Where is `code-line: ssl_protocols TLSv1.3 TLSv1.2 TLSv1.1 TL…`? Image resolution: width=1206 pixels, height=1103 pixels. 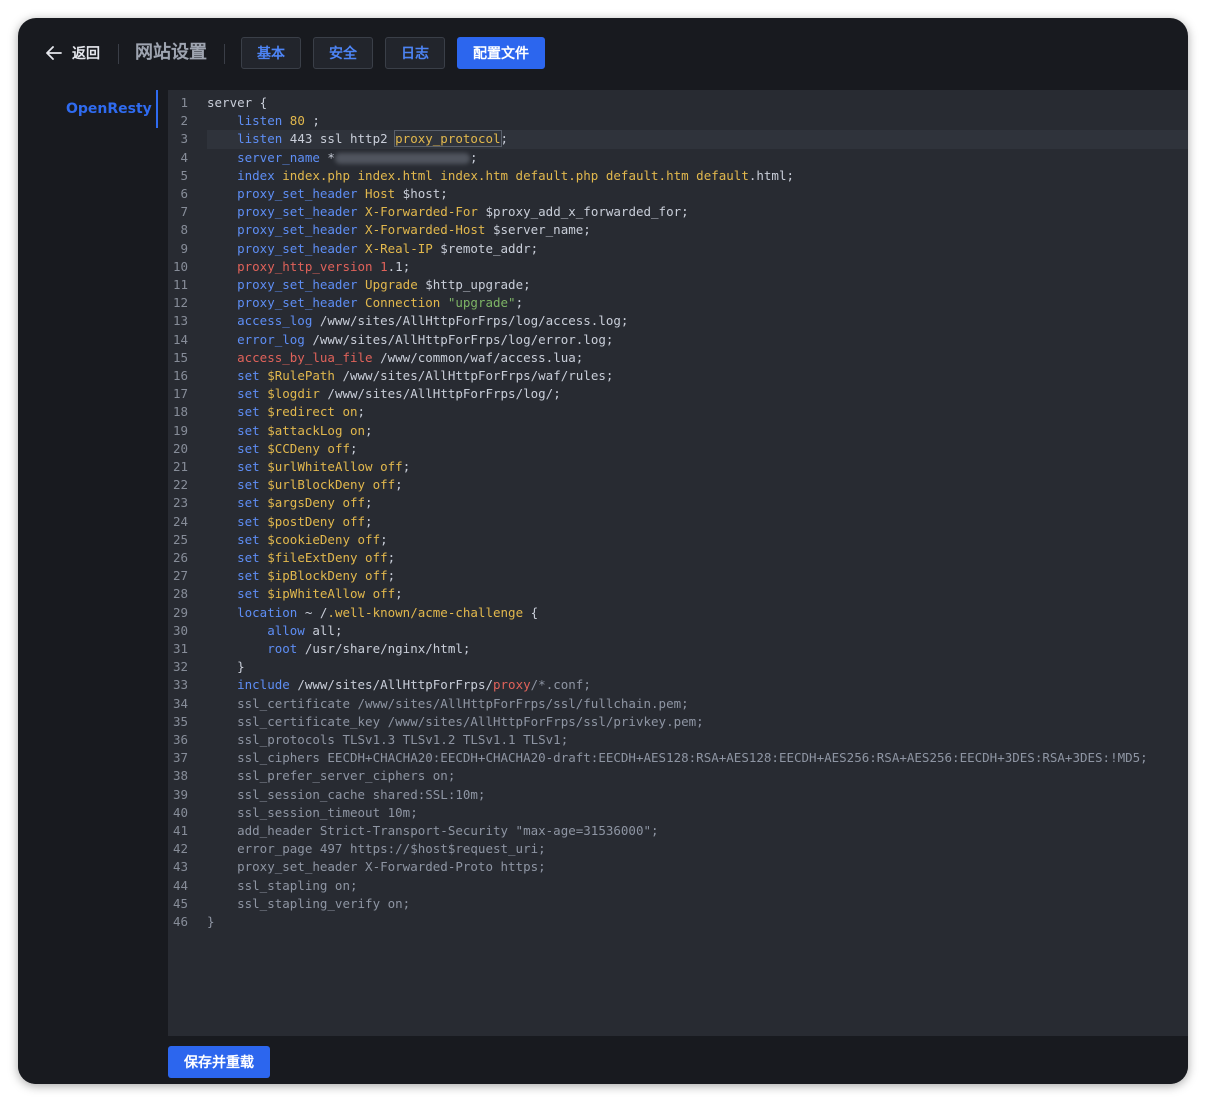
code-line: ssl_protocols TLSv1.3 TLSv1.2 TLSv1.1 TL… is located at coordinates (387, 740).